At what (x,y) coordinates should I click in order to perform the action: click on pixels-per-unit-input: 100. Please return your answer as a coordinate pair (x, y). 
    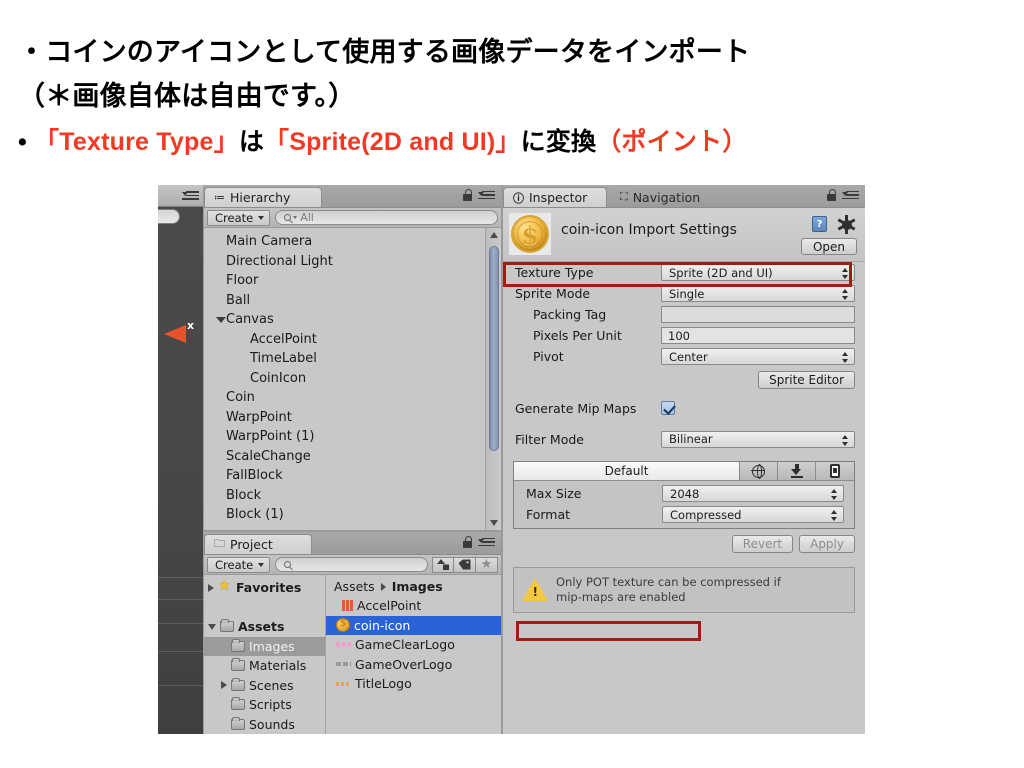
    Looking at the image, I should click on (758, 335).